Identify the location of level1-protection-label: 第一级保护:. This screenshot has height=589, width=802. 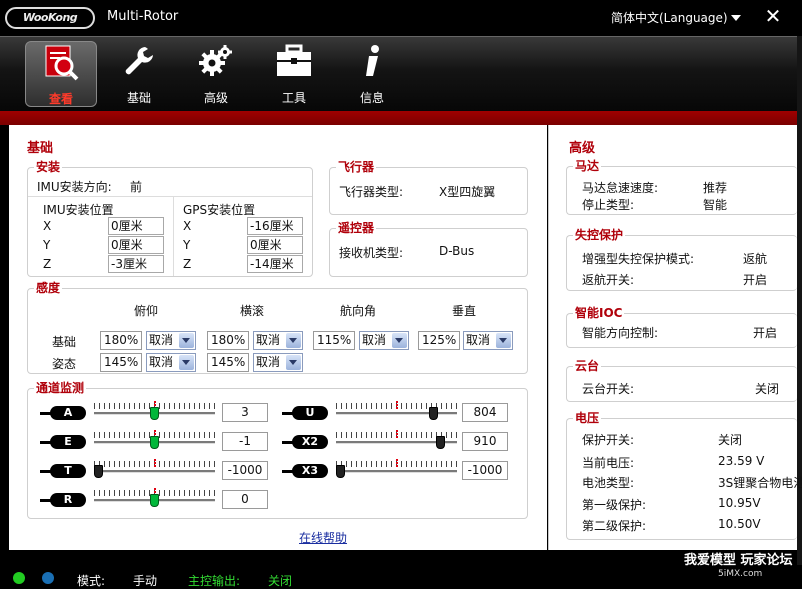
(614, 505).